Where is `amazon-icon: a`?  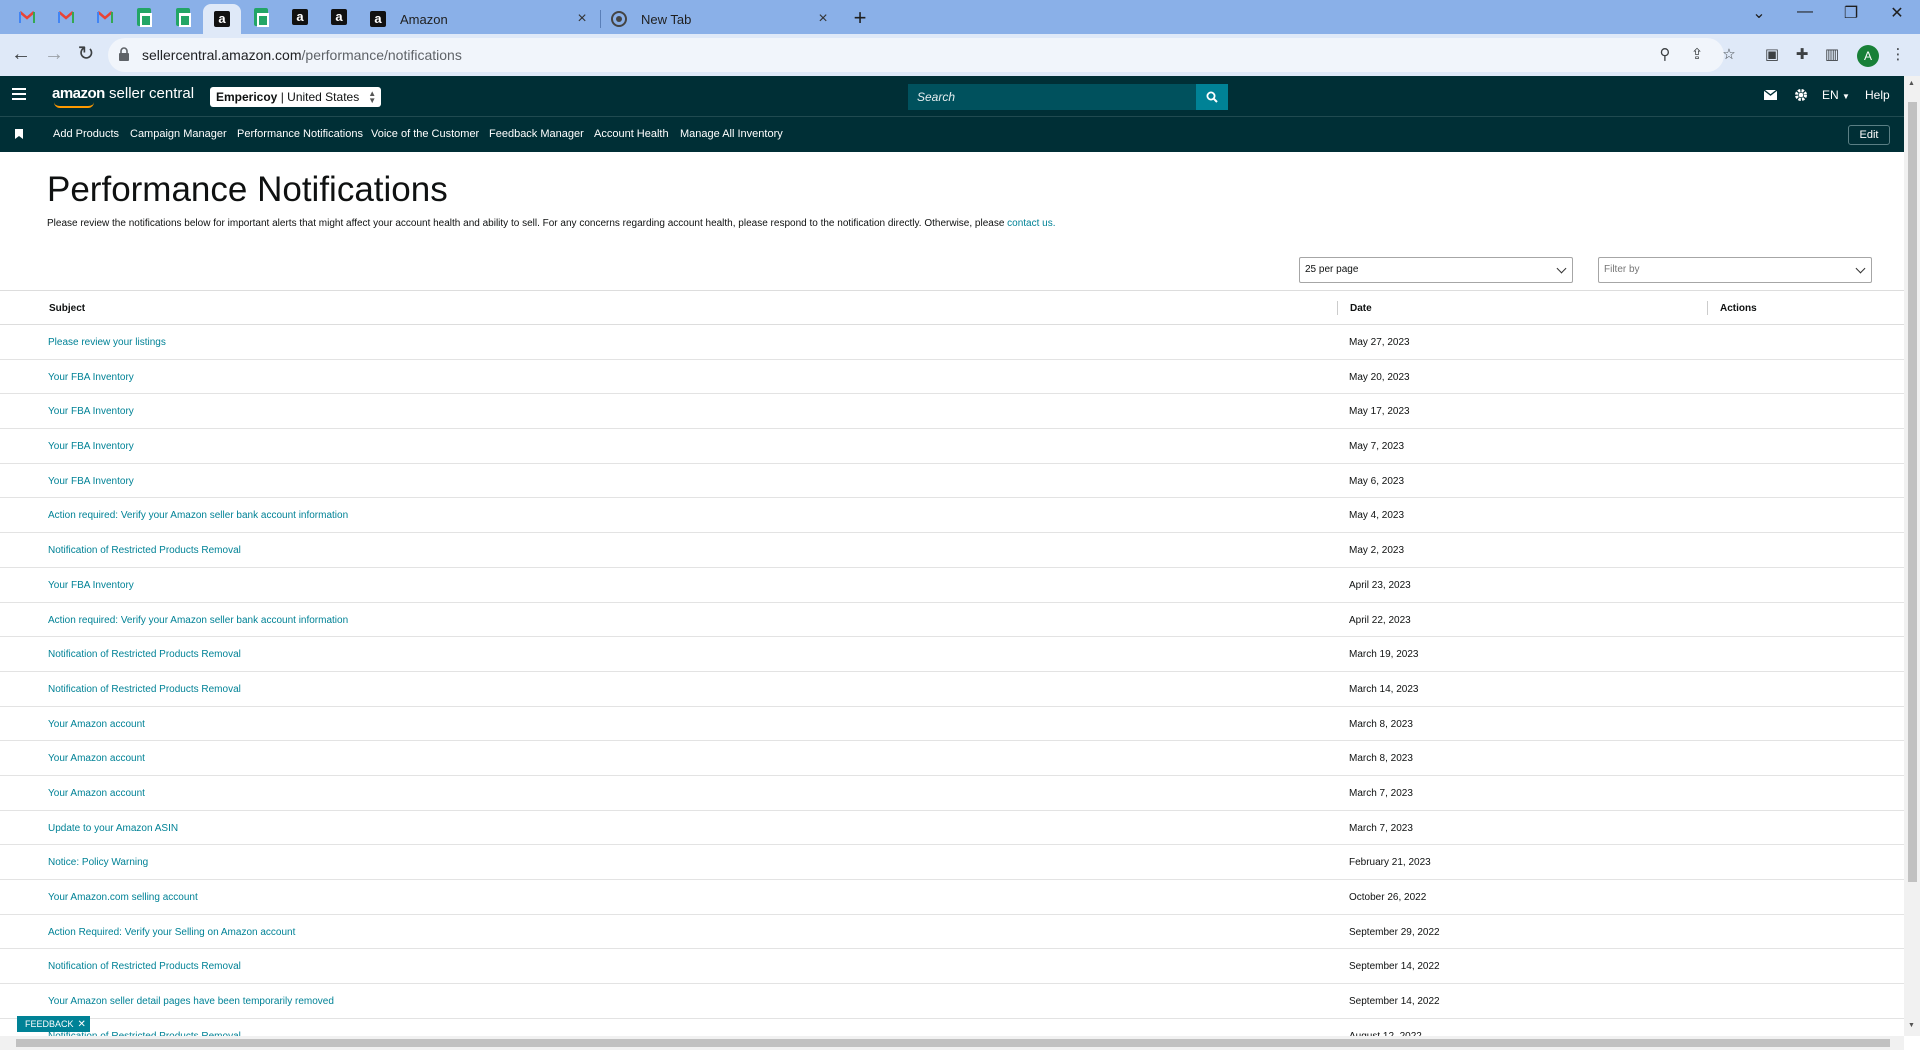
amazon-icon: a is located at coordinates (222, 19).